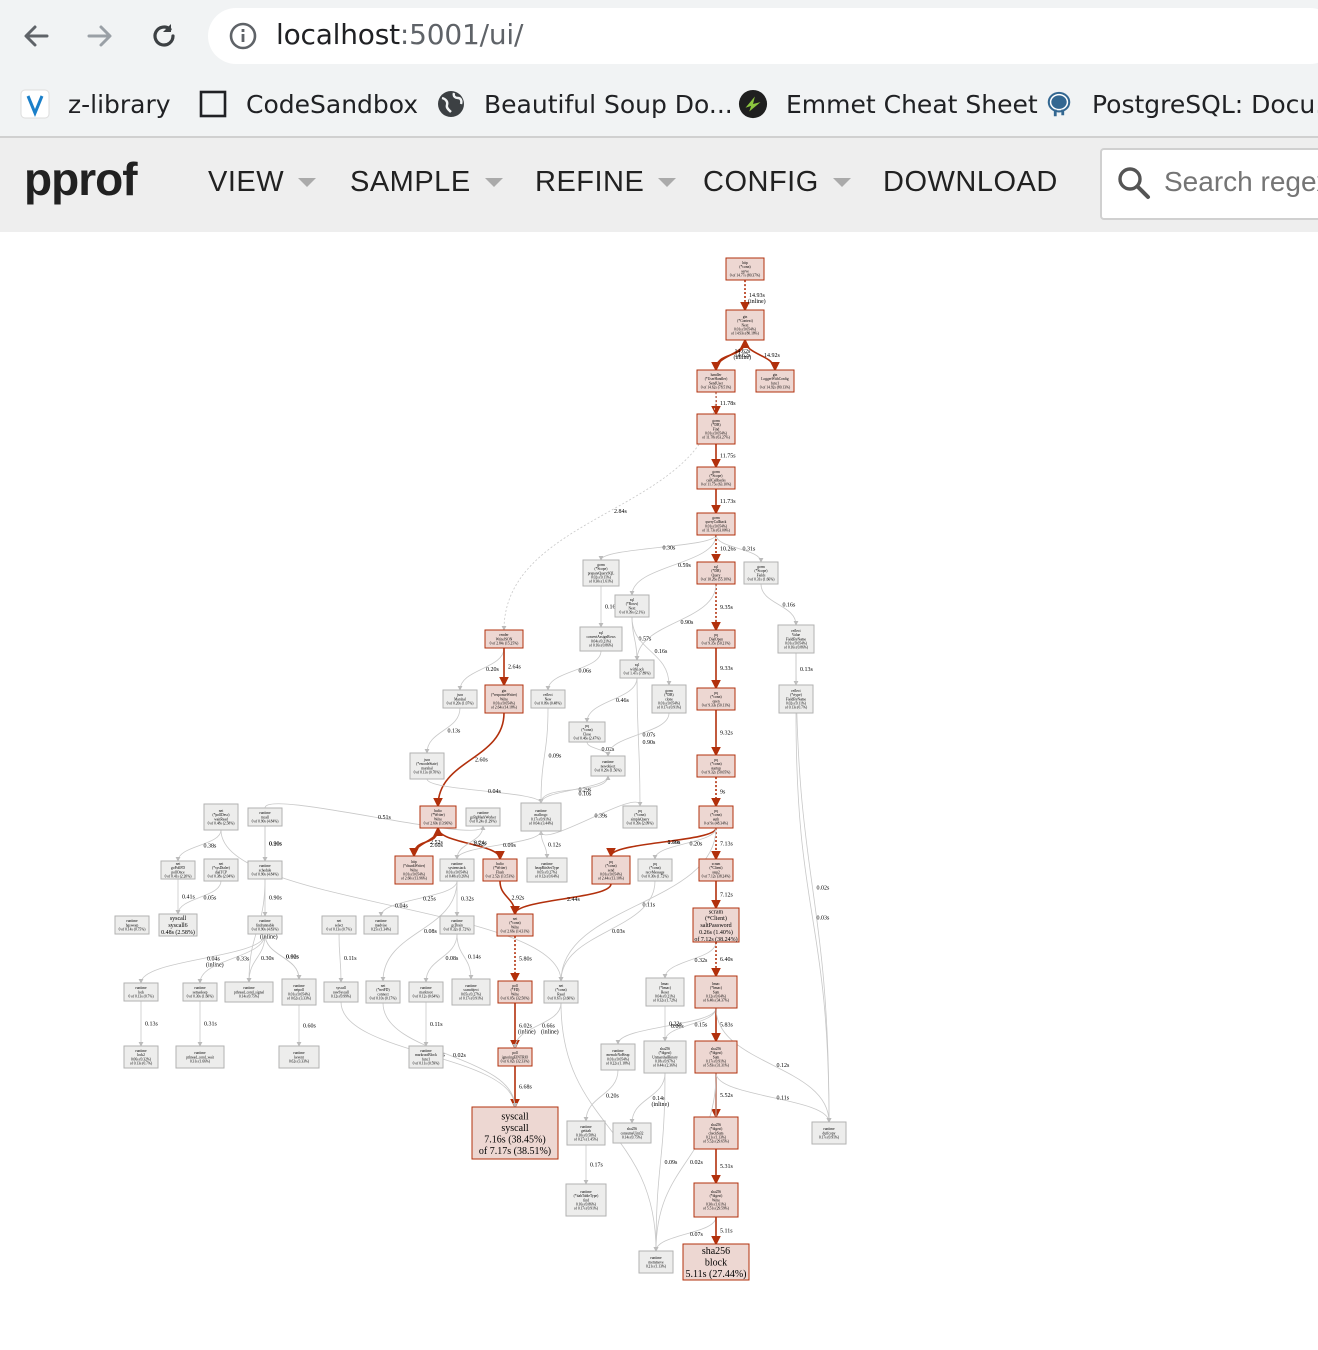  Describe the element at coordinates (178, 870) in the screenshot. I see `graph-node: netgoPollFDpollOnce0 of 0.41s (2.20%)` at that location.